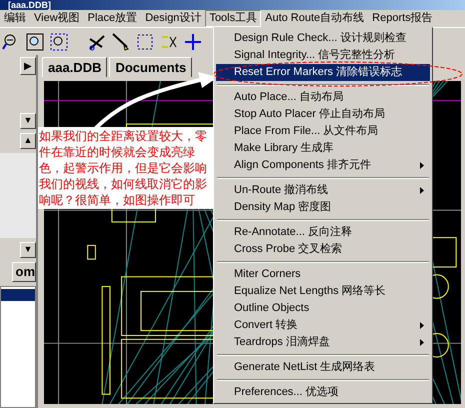  Describe the element at coordinates (57, 18) in the screenshot. I see `menu-item: View视图` at that location.